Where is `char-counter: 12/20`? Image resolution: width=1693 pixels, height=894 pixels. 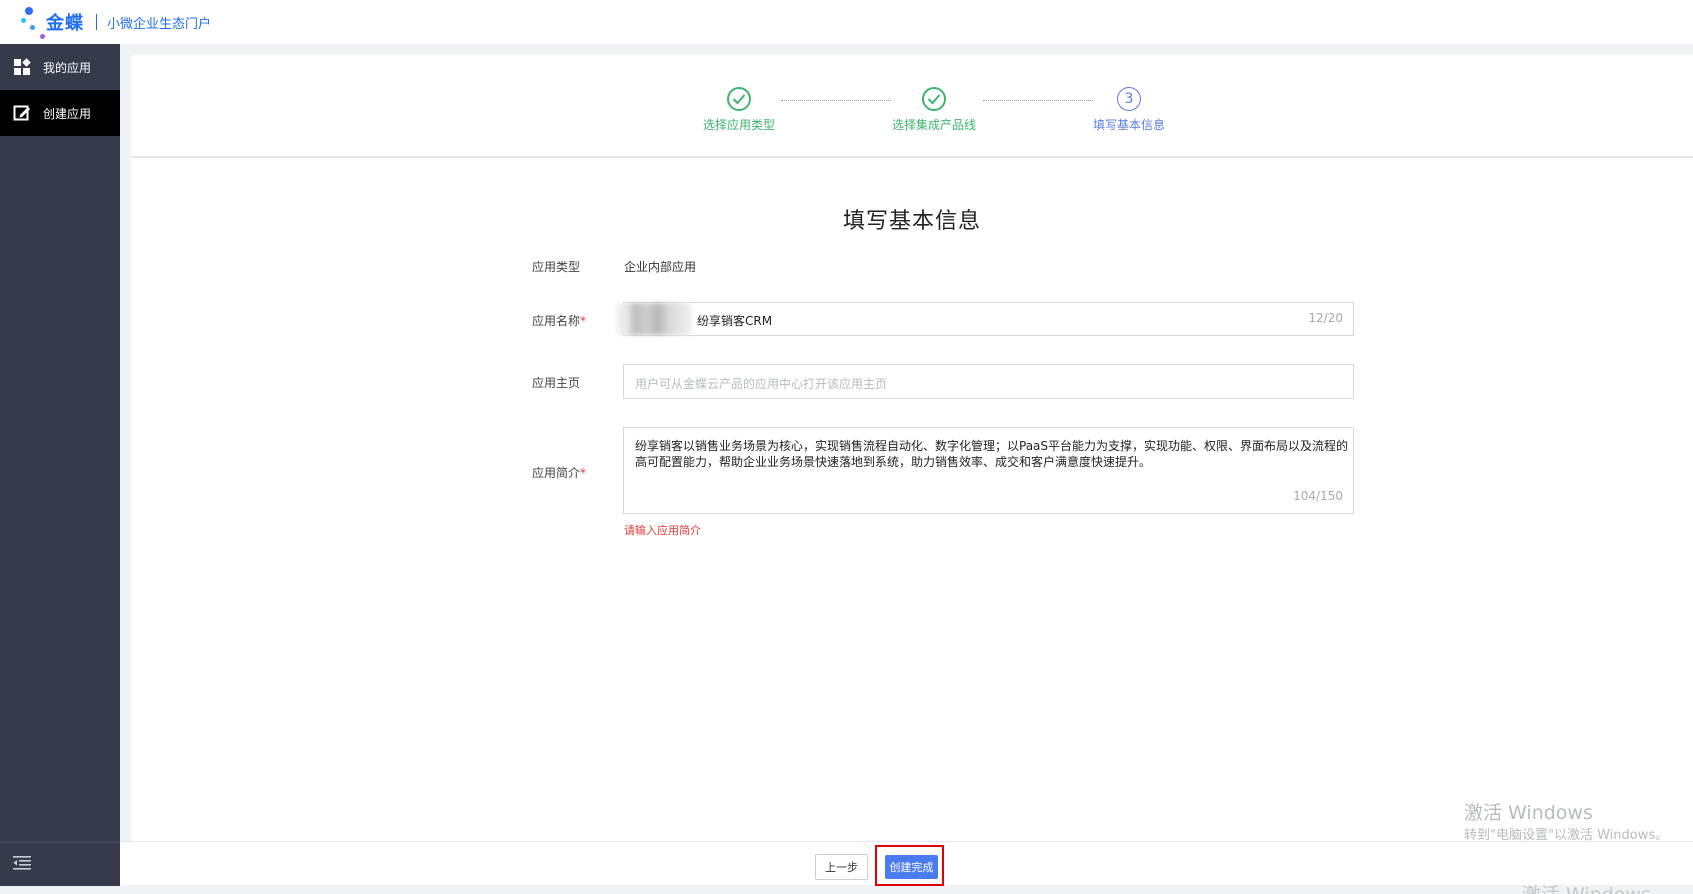
char-counter: 12/20 is located at coordinates (1325, 318).